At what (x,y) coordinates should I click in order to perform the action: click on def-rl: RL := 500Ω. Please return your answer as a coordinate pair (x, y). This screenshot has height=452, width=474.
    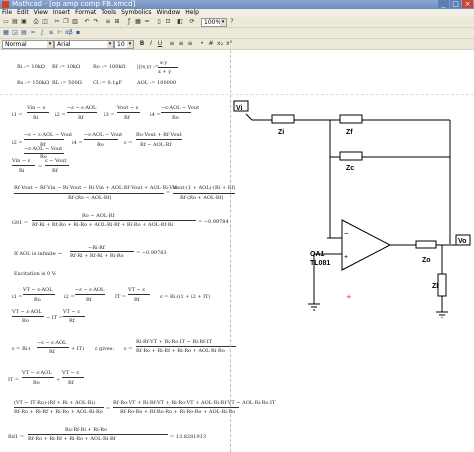
    Looking at the image, I should click on (67, 83).